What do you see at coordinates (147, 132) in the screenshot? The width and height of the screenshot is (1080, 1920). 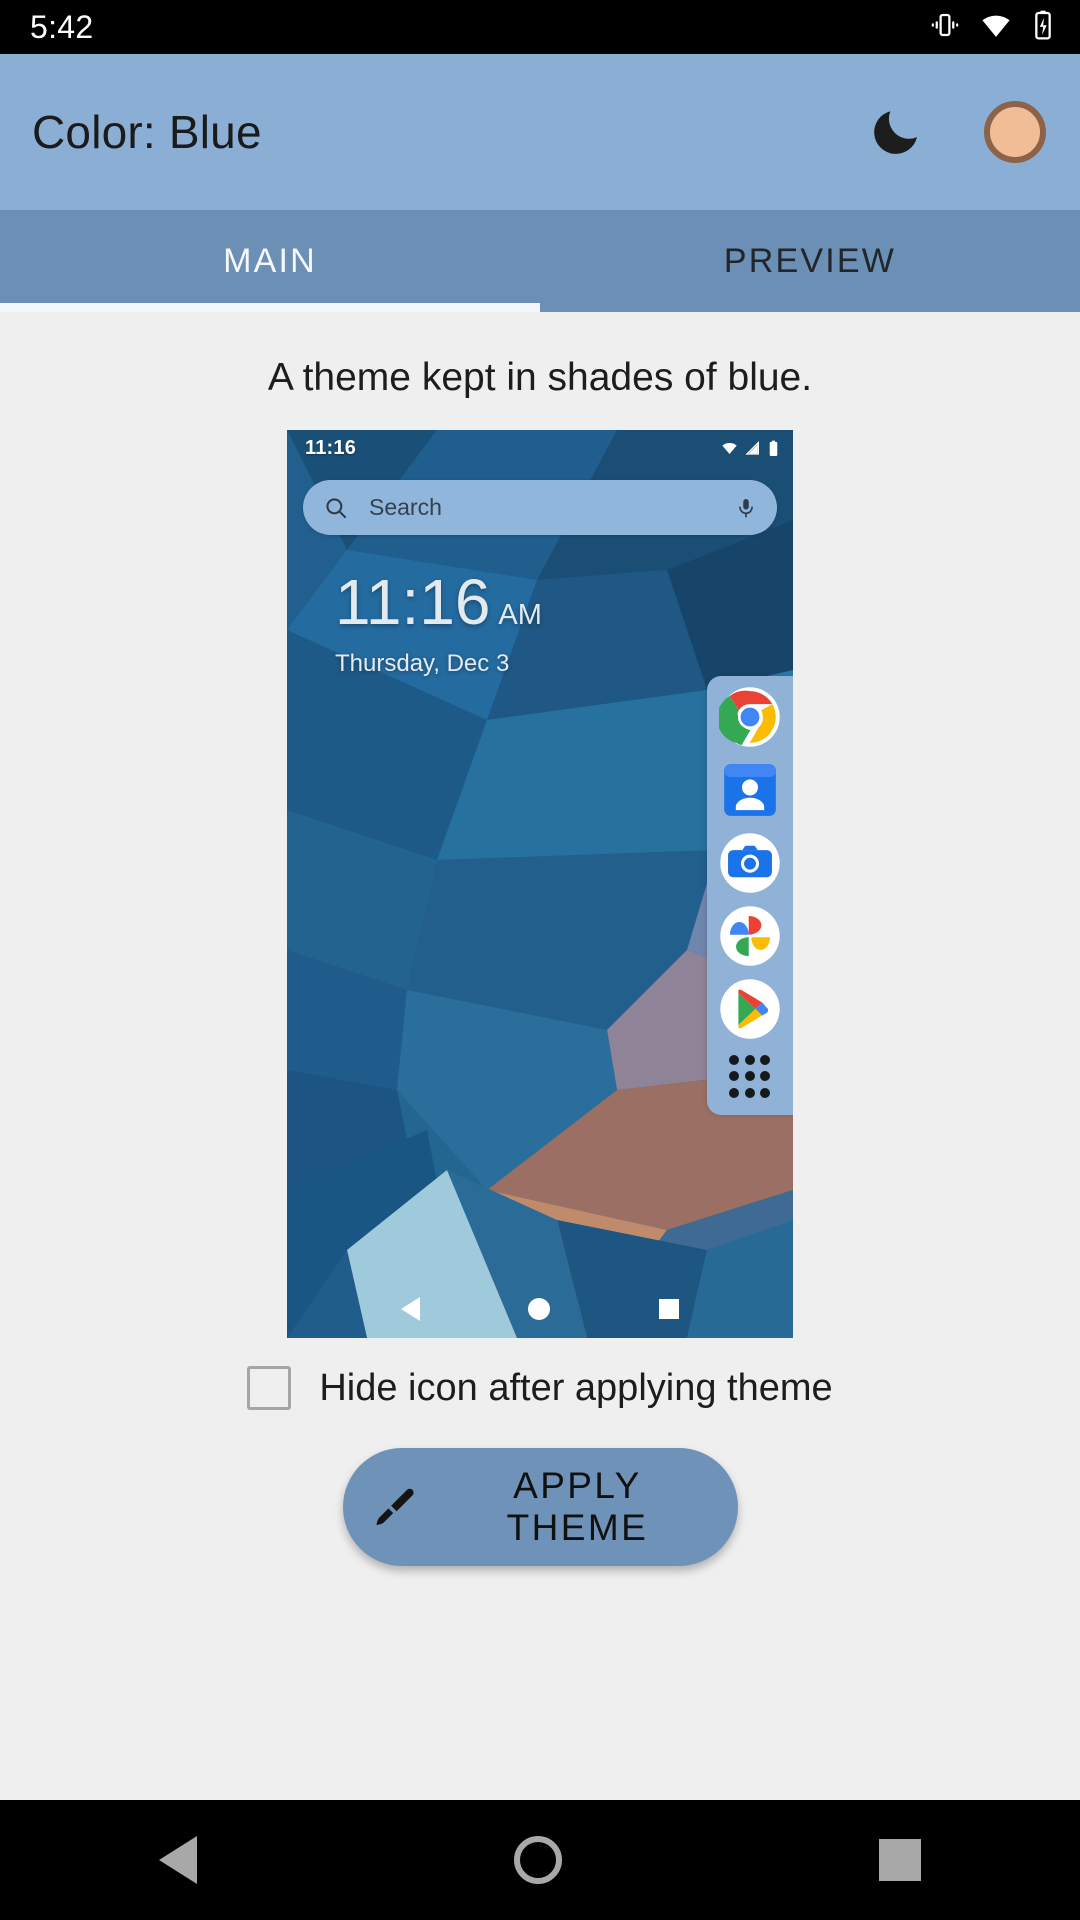 I see `page-title: Color: Blue` at bounding box center [147, 132].